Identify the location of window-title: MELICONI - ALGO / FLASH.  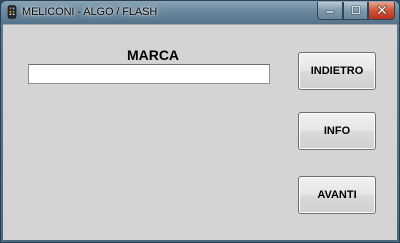
(90, 12).